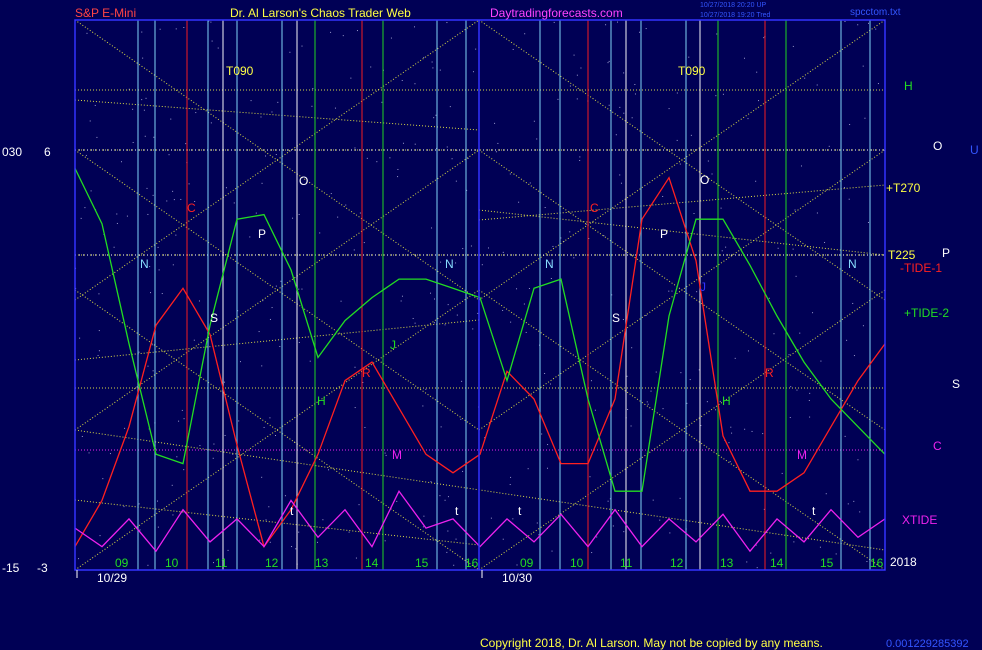  I want to click on marker-letter: P, so click(262, 234).